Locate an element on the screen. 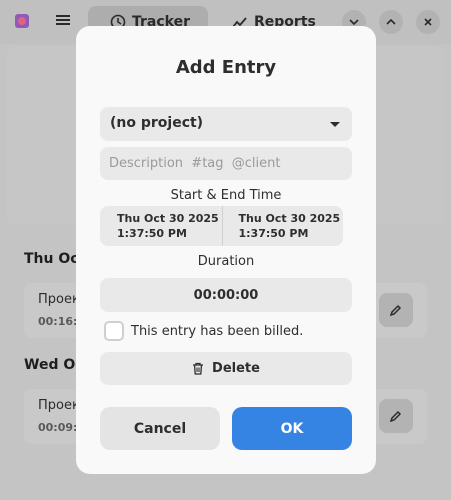 This screenshot has height=500, width=451. close-icon is located at coordinates (428, 22).